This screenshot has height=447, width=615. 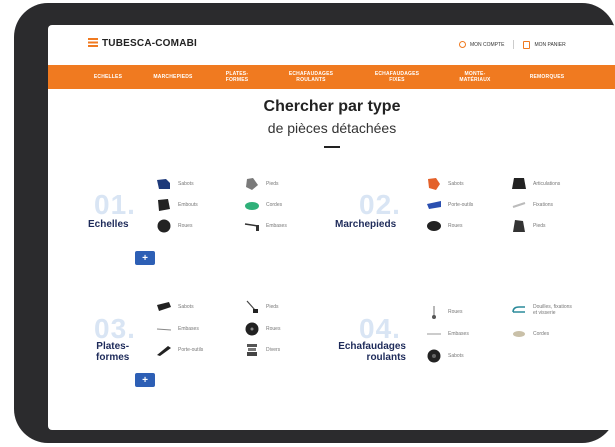 I want to click on nav-item-echafaudages-roulants: ECHAFAUDAGES ROULANTS, so click(x=311, y=77).